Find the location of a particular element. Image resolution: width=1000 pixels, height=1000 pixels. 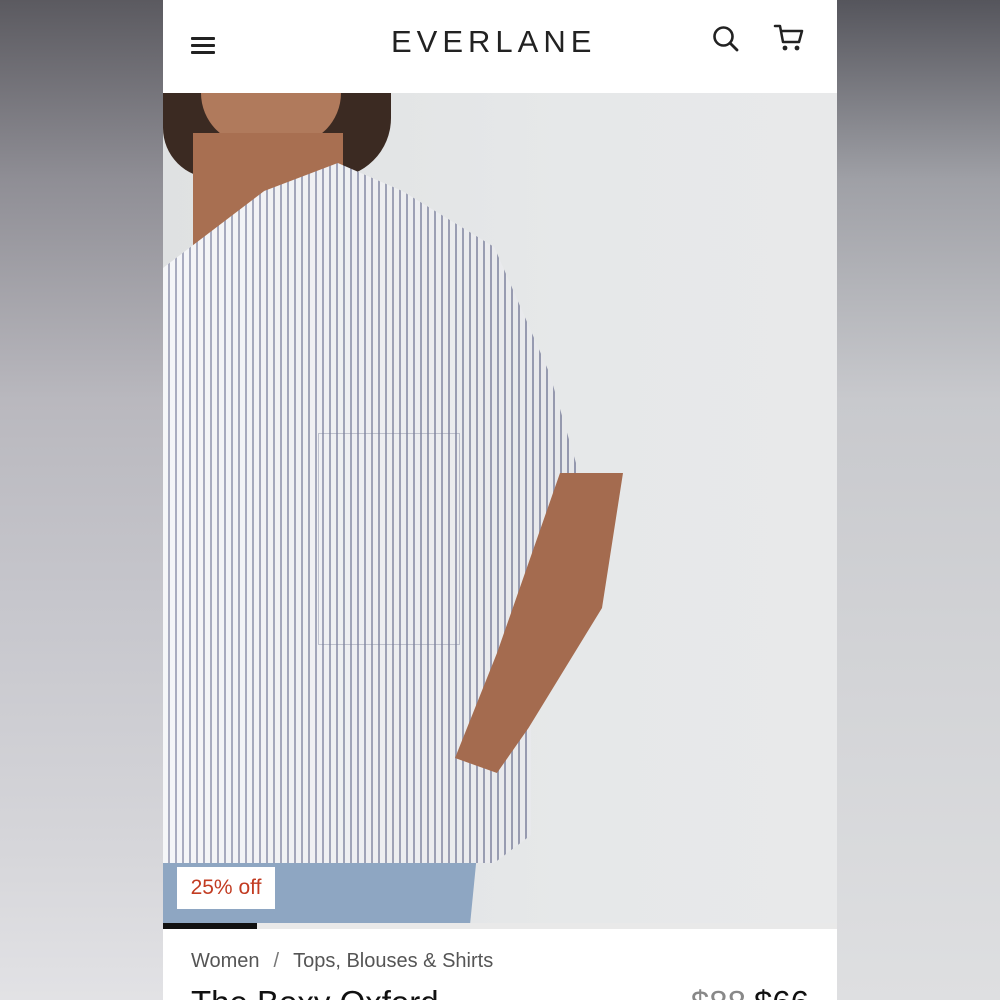

breadcrumb-item-tops: Tops, Blouses & Shirts is located at coordinates (393, 961).